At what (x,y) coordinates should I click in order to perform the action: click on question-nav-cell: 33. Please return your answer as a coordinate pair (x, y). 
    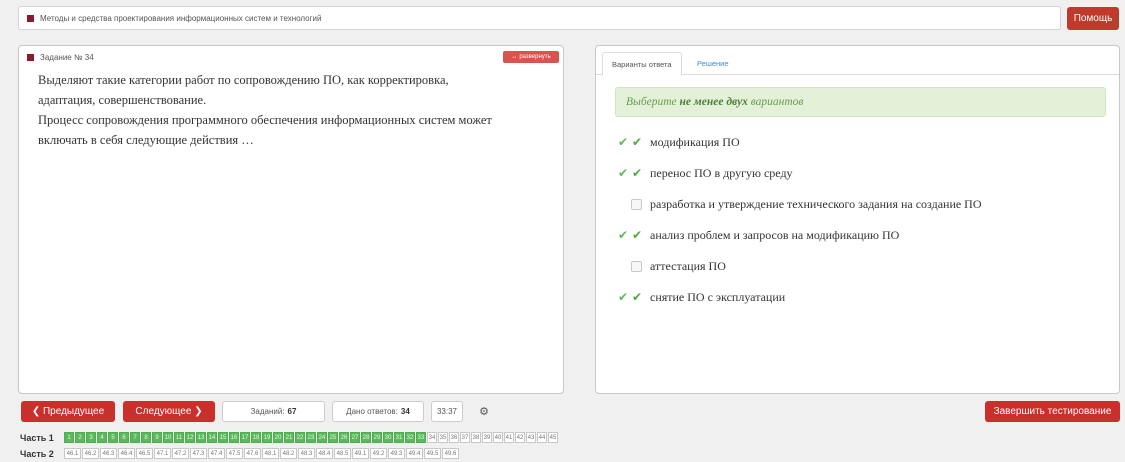
    Looking at the image, I should click on (421, 437).